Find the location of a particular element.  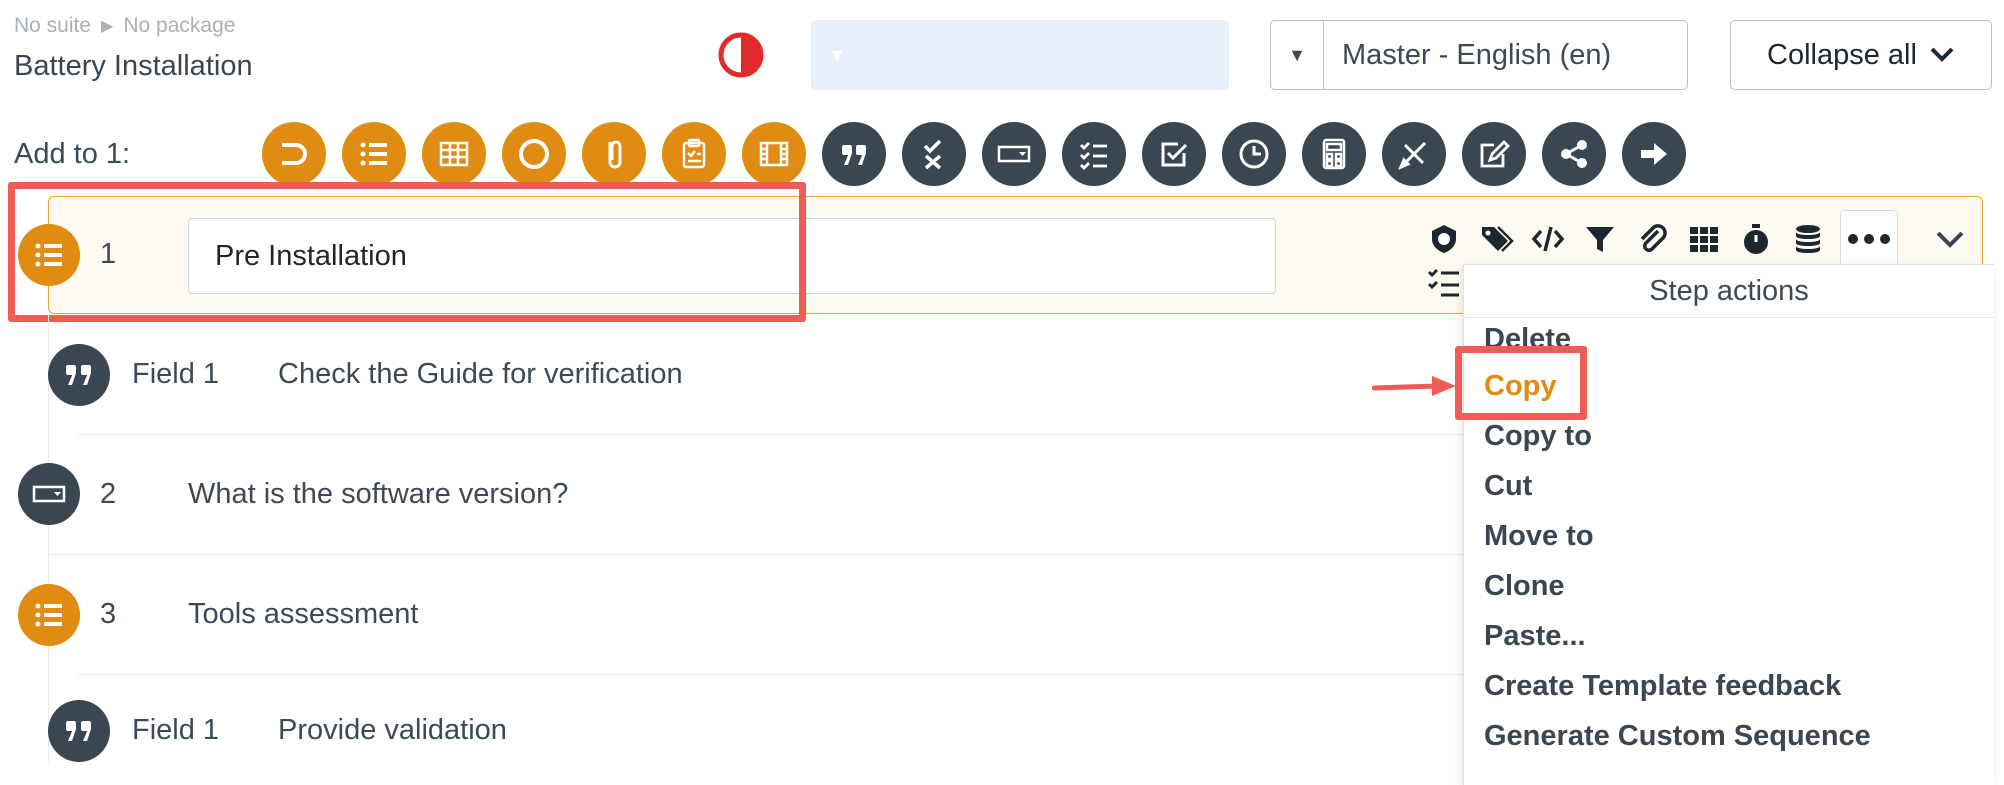

menu-item-copy-to: Copy to is located at coordinates (1538, 436).